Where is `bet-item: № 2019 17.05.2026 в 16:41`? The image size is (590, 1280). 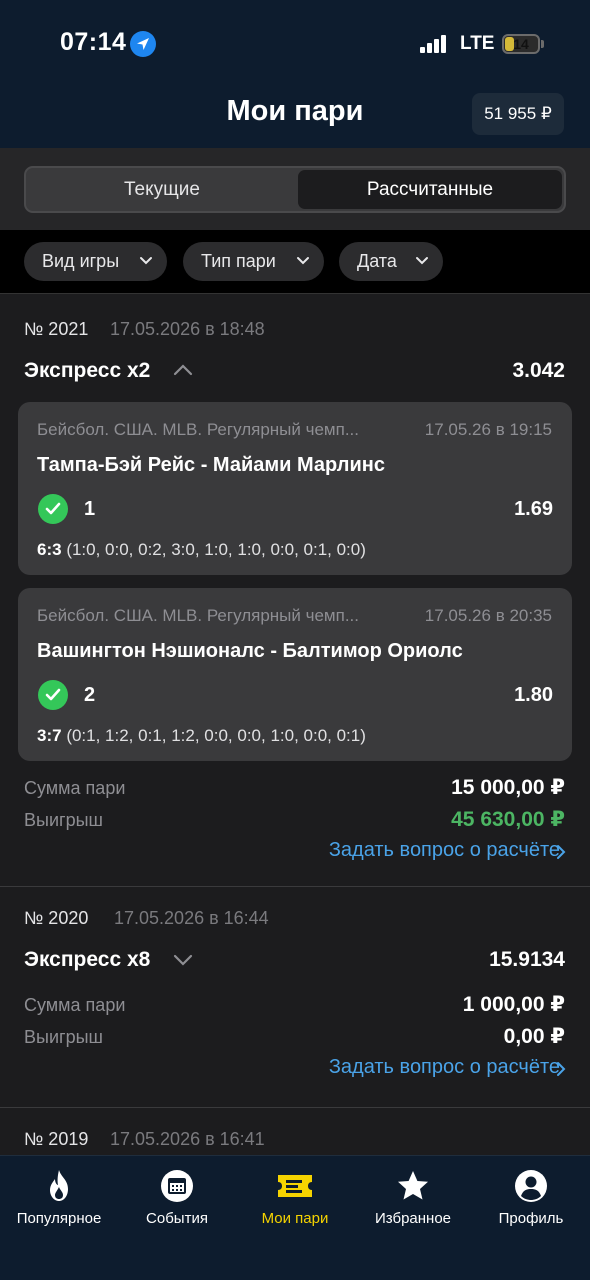
bet-item: № 2019 17.05.2026 в 16:41 is located at coordinates (295, 1131).